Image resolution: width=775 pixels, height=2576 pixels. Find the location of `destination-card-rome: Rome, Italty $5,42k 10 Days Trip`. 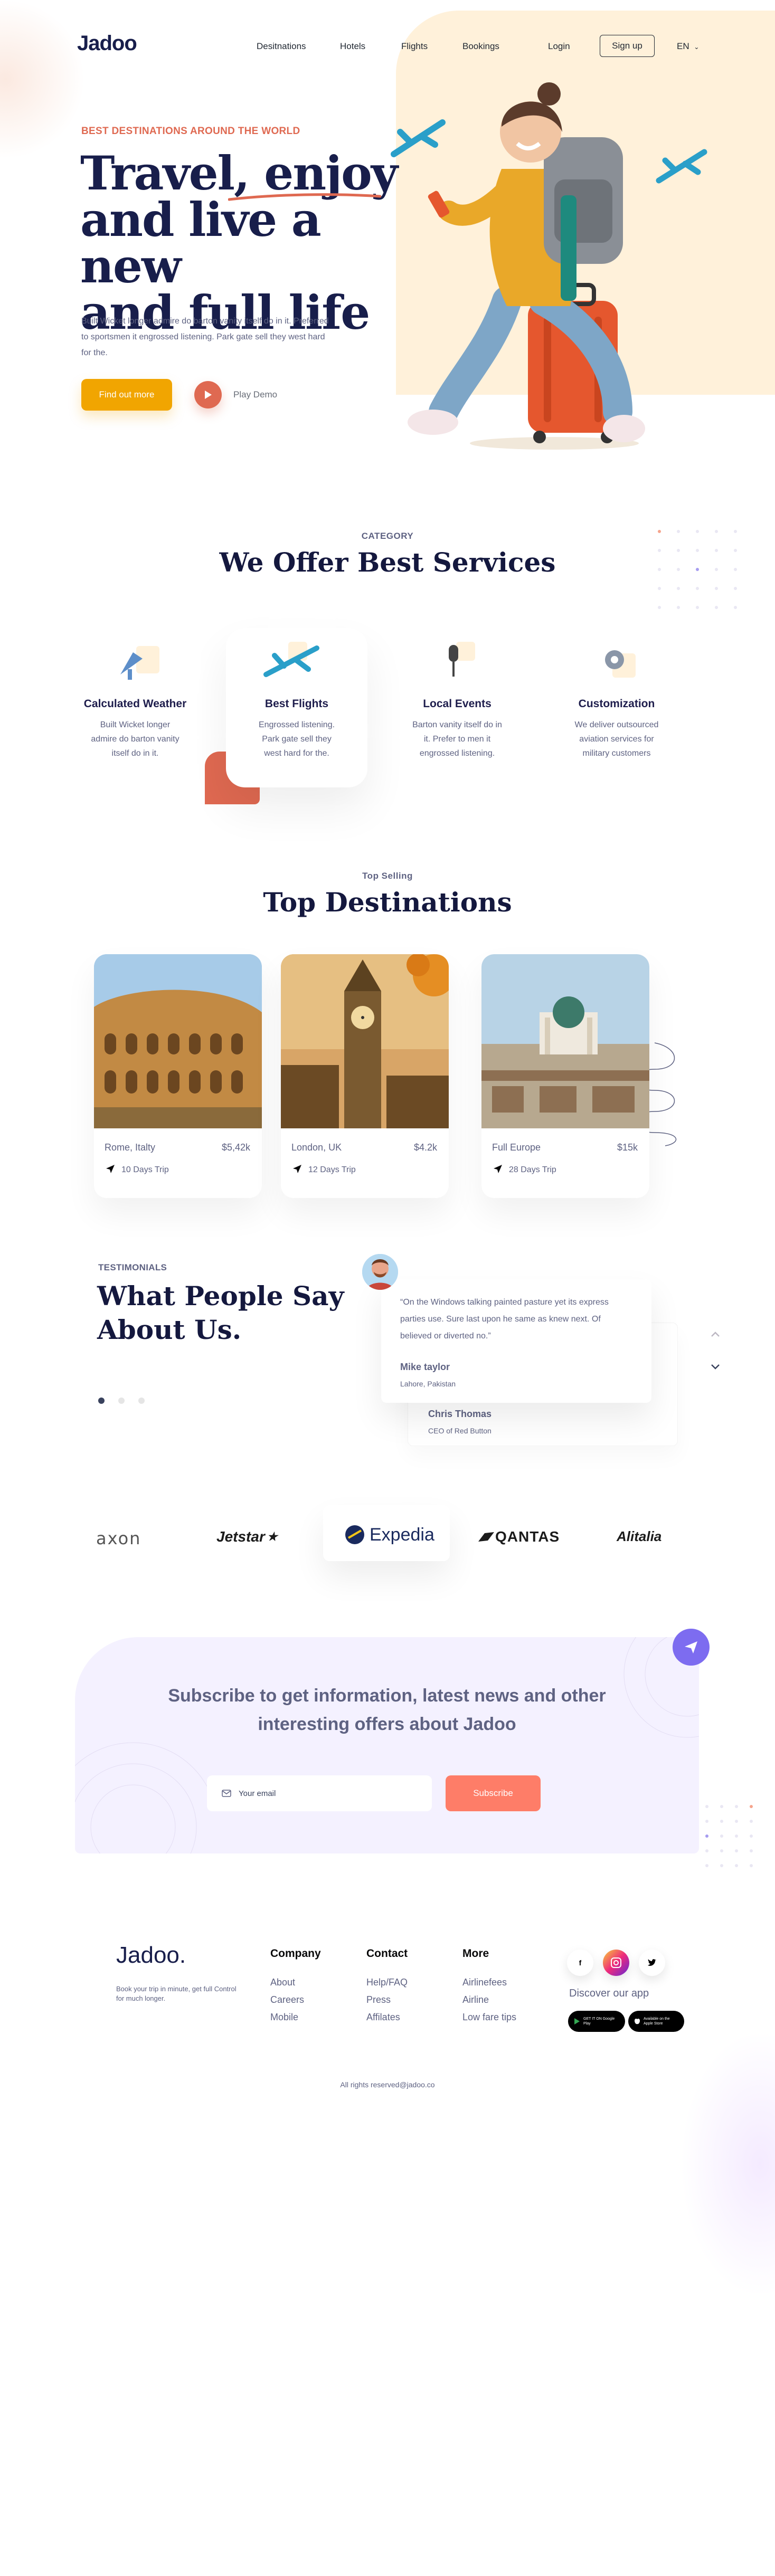

destination-card-rome: Rome, Italty $5,42k 10 Days Trip is located at coordinates (178, 1076).